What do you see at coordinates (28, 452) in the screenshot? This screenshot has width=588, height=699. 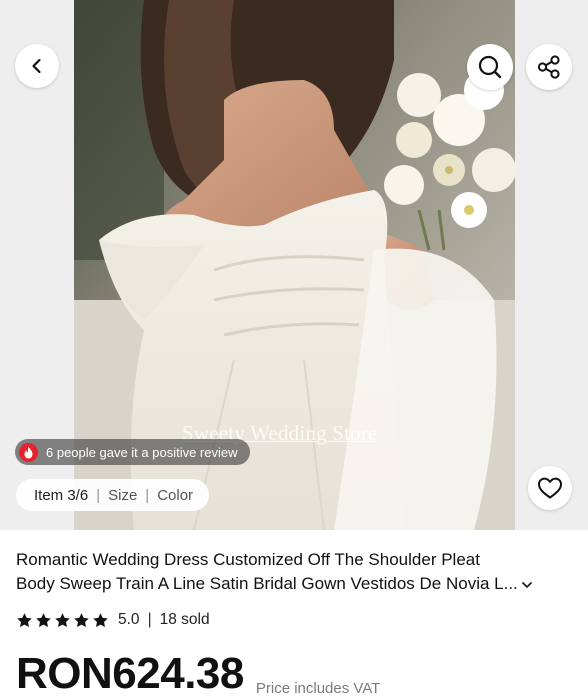 I see `fire-icon` at bounding box center [28, 452].